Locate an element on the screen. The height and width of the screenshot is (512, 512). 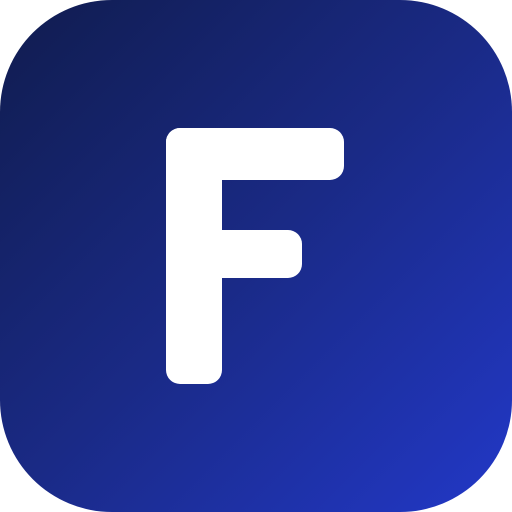
f-middle-bar is located at coordinates (234, 254).